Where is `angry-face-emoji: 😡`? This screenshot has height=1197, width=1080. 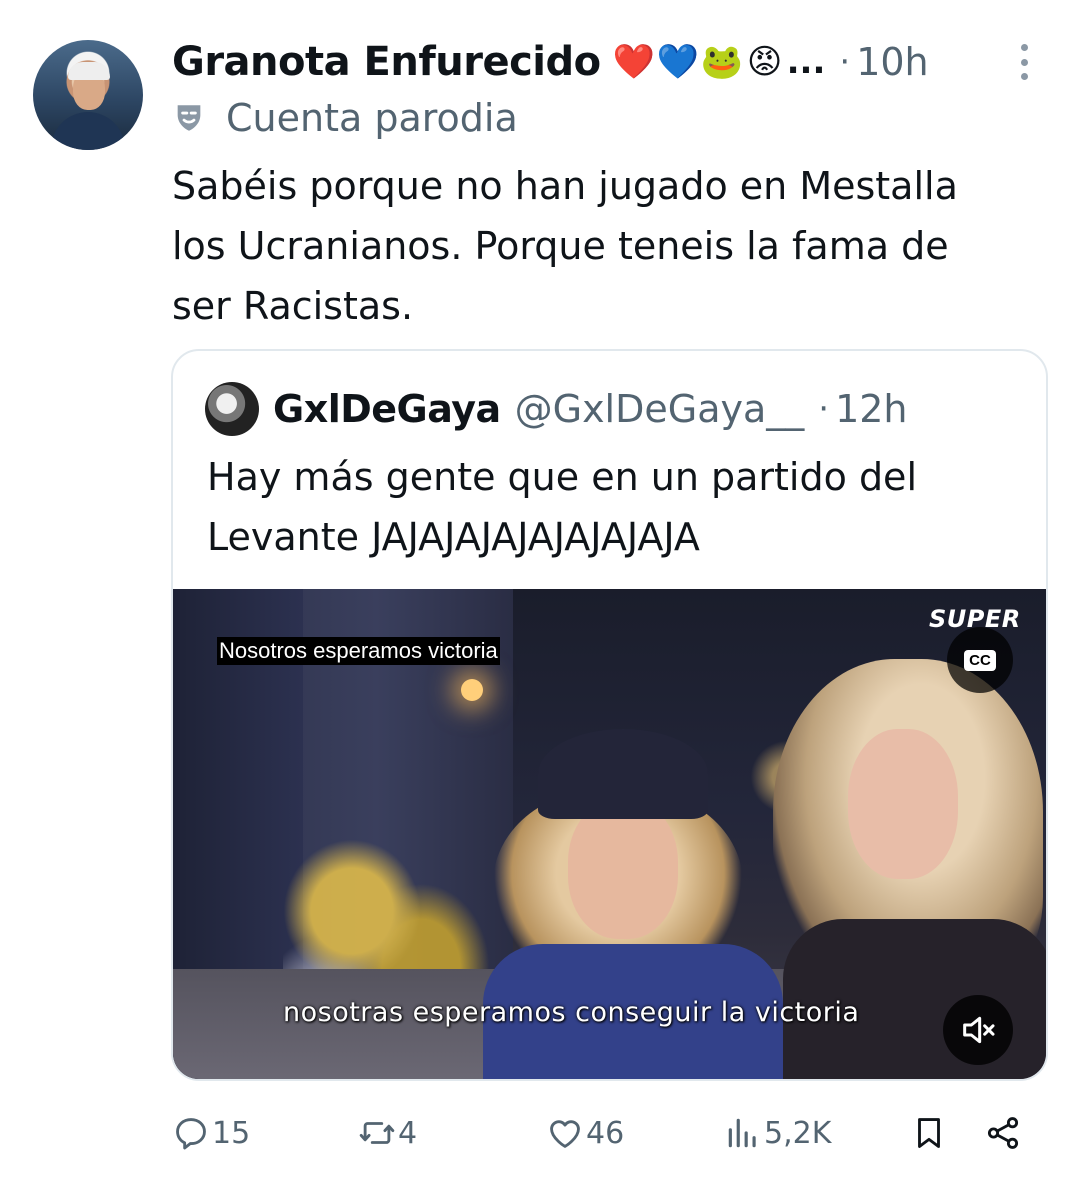 angry-face-emoji: 😡 is located at coordinates (764, 62).